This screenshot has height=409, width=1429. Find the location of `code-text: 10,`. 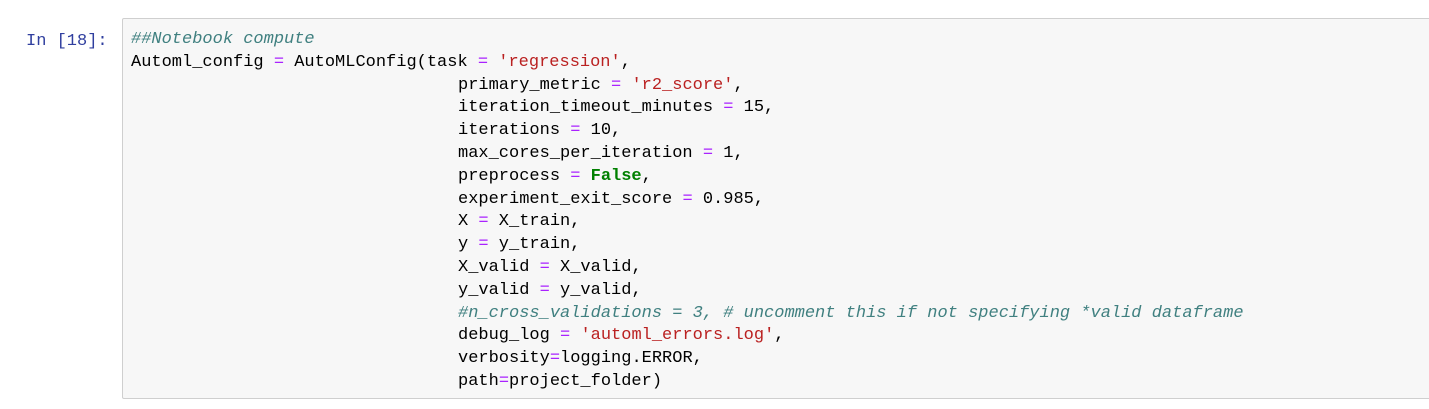

code-text: 10, is located at coordinates (601, 131).